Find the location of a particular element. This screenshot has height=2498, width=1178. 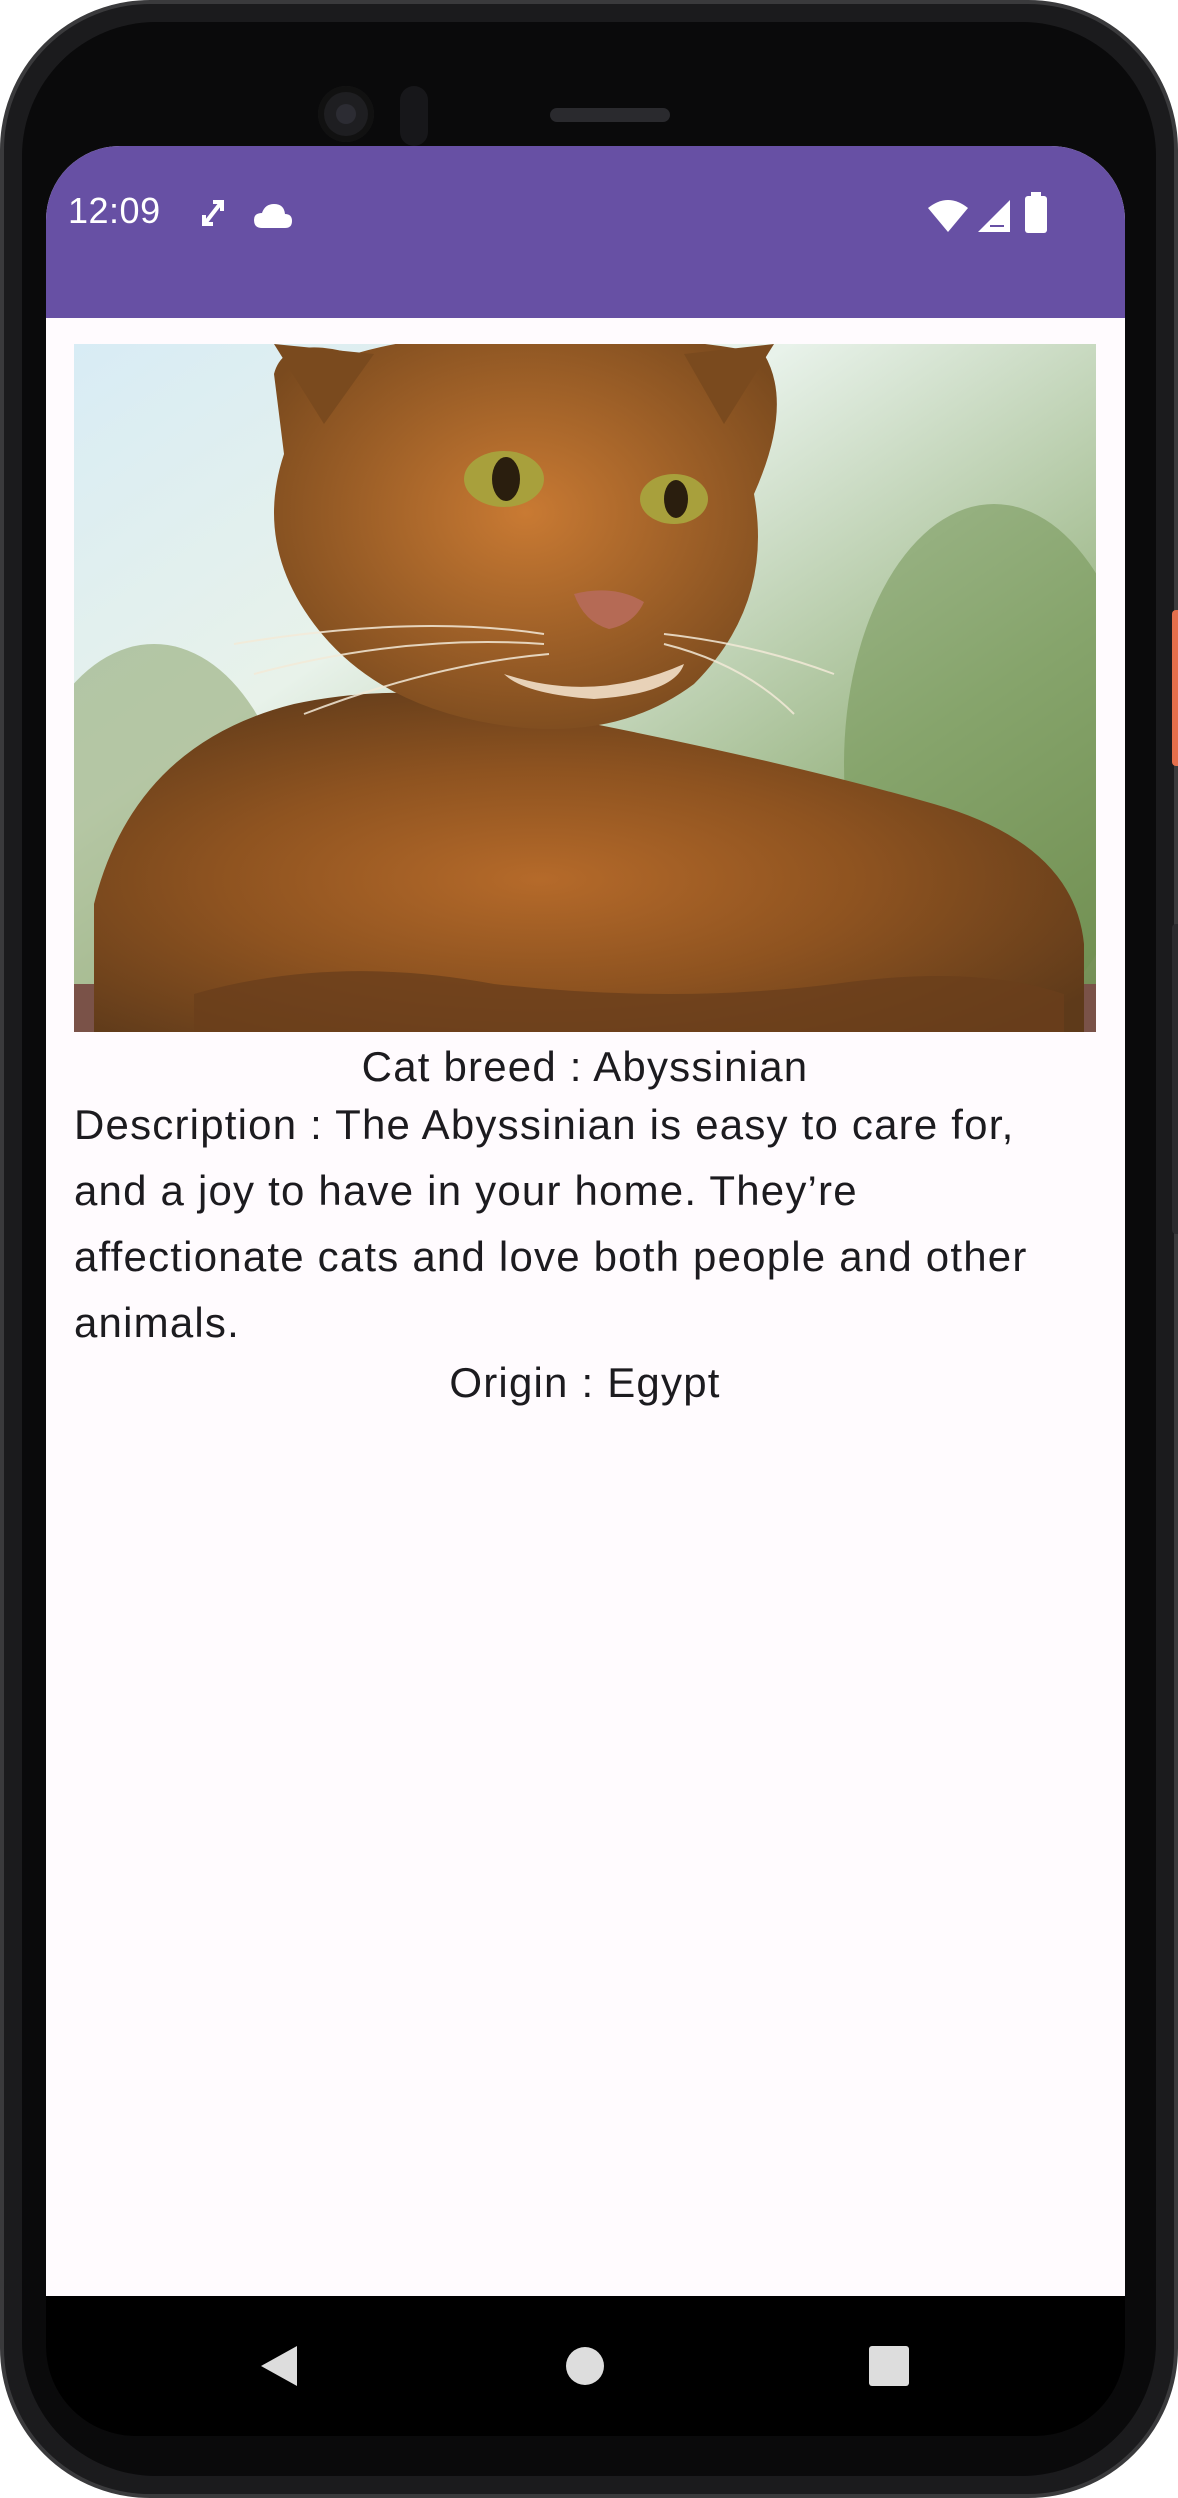

cat-origin-label: Origin : Egypt is located at coordinates (585, 1382).